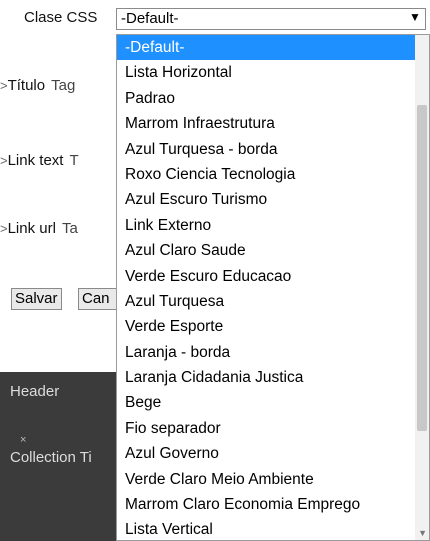  What do you see at coordinates (266, 174) in the screenshot?
I see `dropdown-option: Roxo Ciencia Tecnologia` at bounding box center [266, 174].